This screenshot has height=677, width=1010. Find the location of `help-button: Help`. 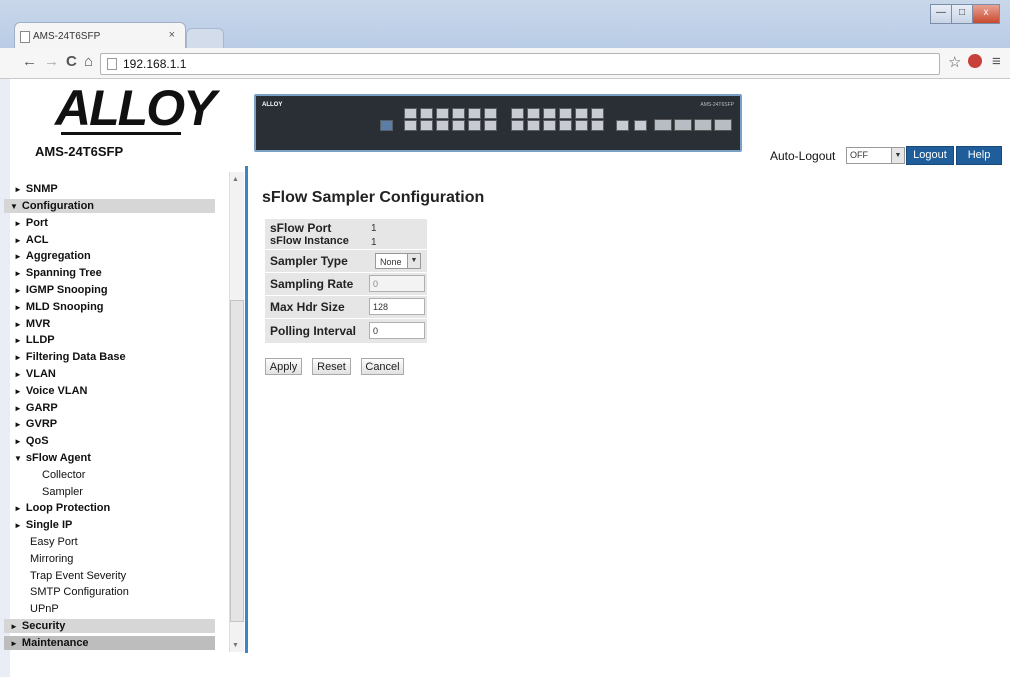

help-button: Help is located at coordinates (979, 155).